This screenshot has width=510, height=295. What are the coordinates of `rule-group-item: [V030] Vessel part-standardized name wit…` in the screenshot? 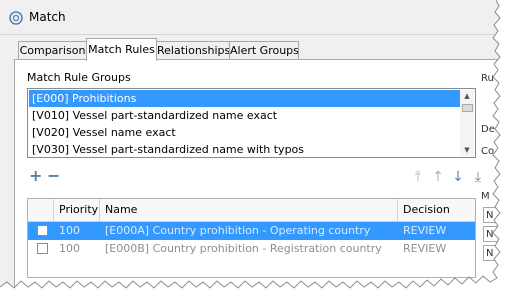 It's located at (244, 149).